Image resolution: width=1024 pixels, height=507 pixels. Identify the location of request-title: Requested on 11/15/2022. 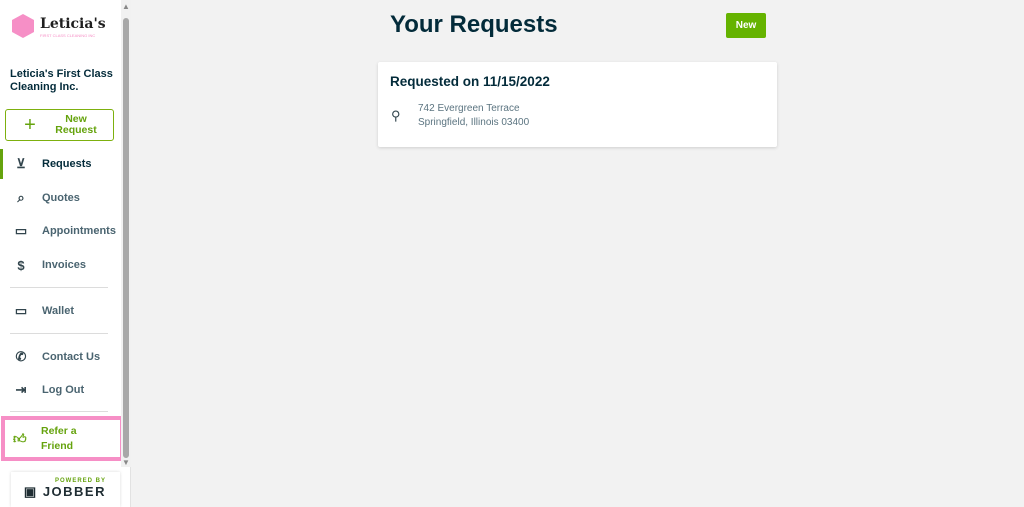
(470, 81).